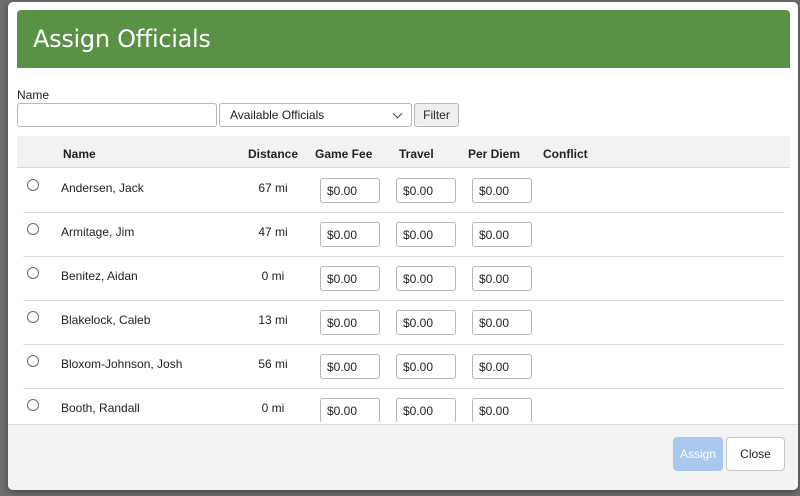  What do you see at coordinates (100, 408) in the screenshot?
I see `official-name: Booth, Randall` at bounding box center [100, 408].